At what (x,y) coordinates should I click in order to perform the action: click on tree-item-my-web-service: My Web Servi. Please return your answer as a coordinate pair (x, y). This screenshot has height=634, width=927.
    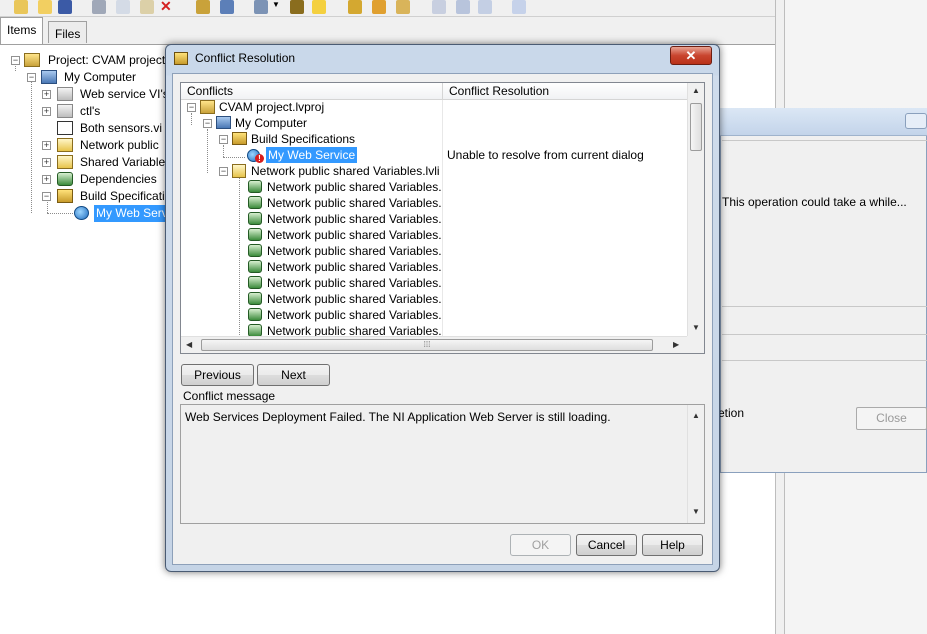
    Looking at the image, I should click on (133, 213).